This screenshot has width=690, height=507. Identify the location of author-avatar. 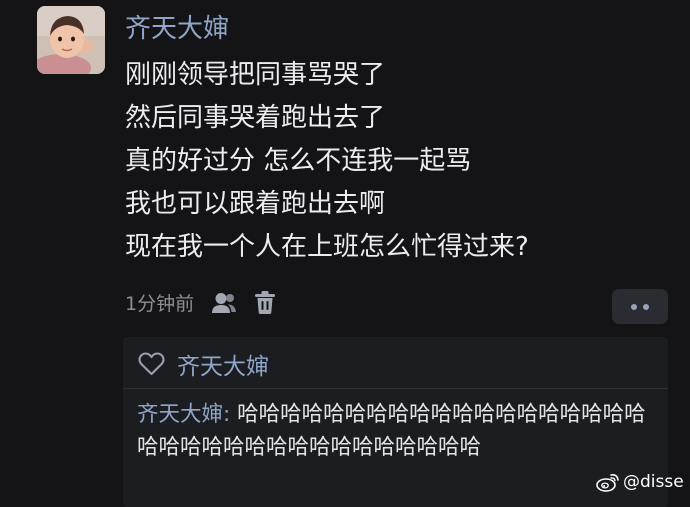
(71, 40).